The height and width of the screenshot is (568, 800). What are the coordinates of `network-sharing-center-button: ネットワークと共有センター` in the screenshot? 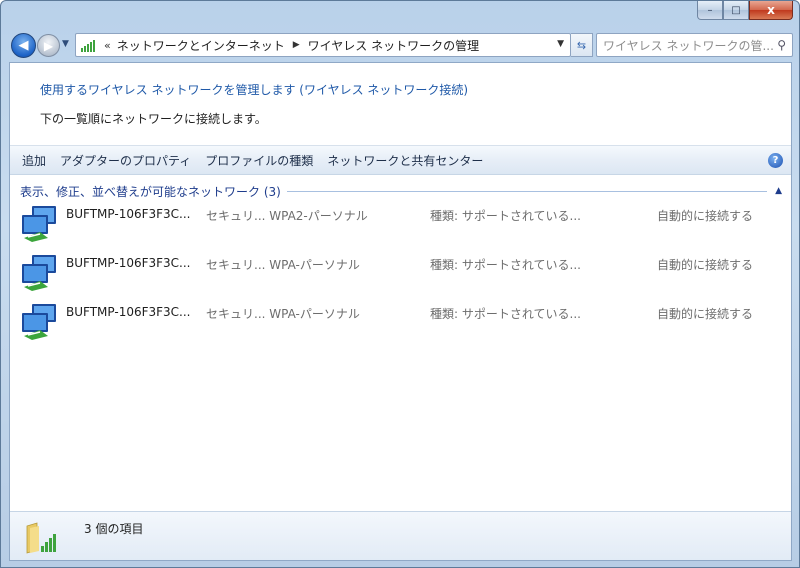 It's located at (405, 160).